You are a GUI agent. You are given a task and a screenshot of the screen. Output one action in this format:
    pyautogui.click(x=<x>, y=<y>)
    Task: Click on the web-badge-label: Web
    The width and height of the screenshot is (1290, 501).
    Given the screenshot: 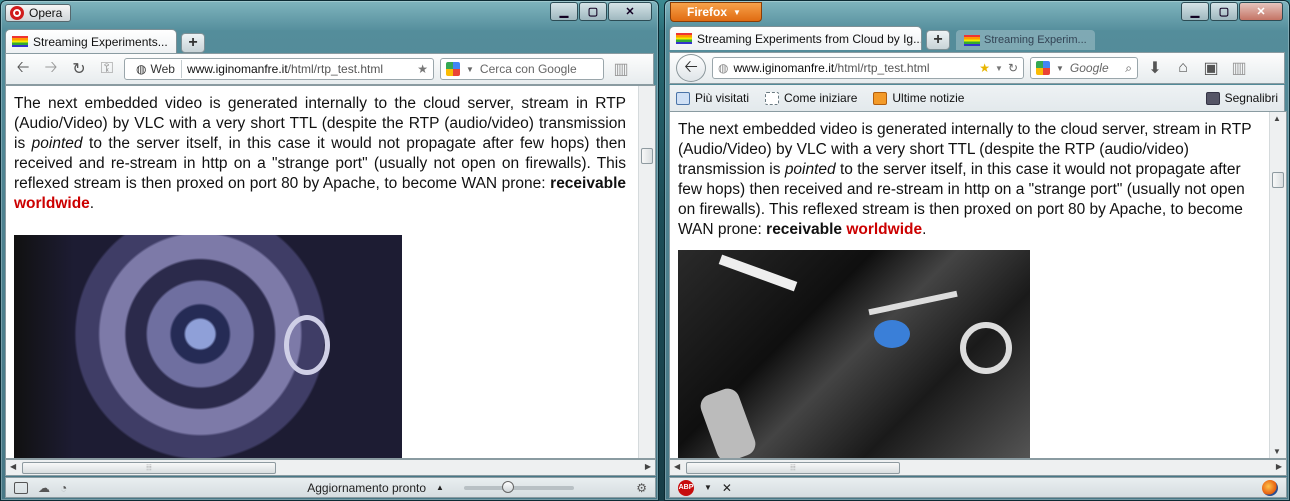 What is the action you would take?
    pyautogui.click(x=162, y=69)
    